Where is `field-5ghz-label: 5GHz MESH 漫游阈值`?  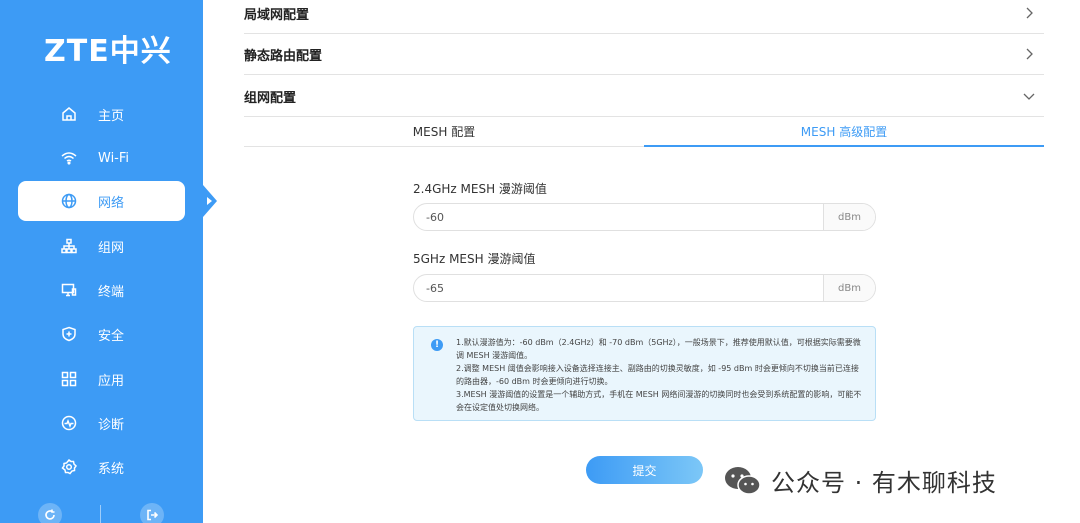 field-5ghz-label: 5GHz MESH 漫游阈值 is located at coordinates (474, 259).